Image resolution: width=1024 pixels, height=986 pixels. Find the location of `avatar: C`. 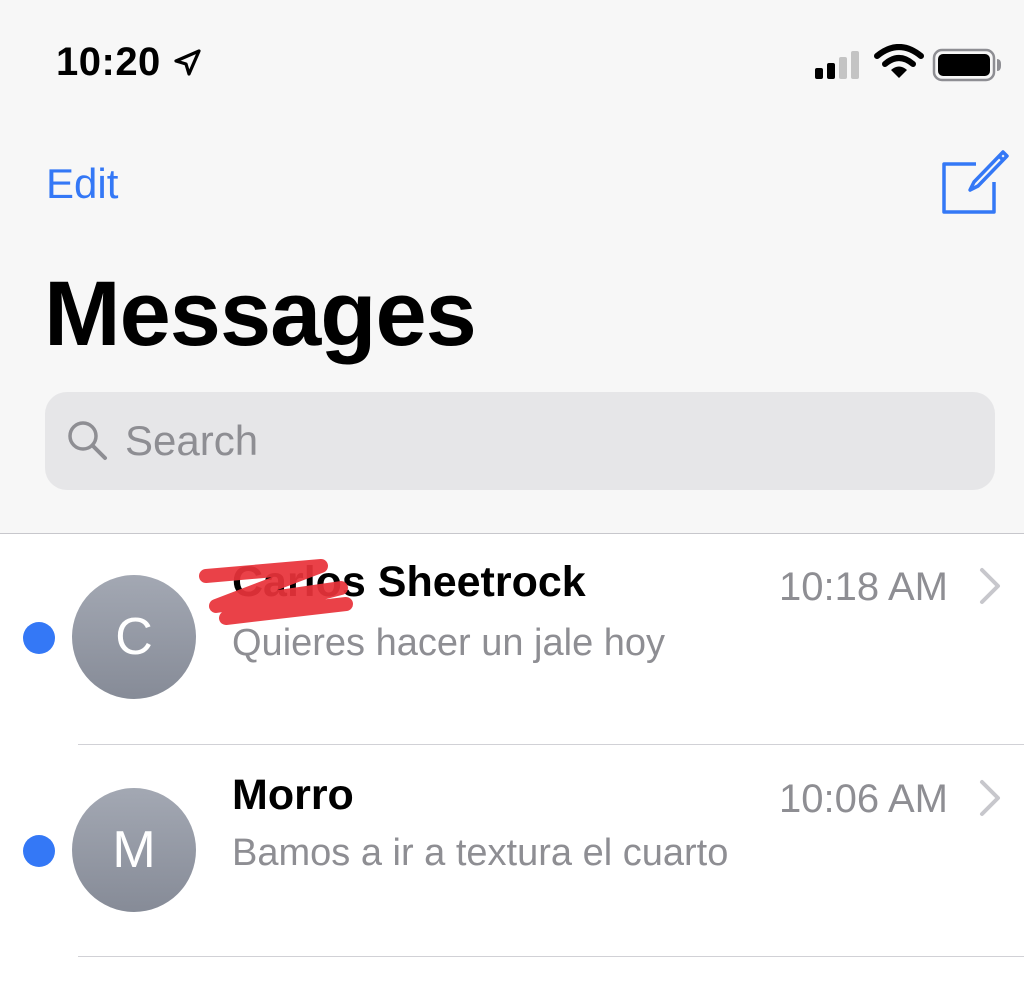

avatar: C is located at coordinates (134, 637).